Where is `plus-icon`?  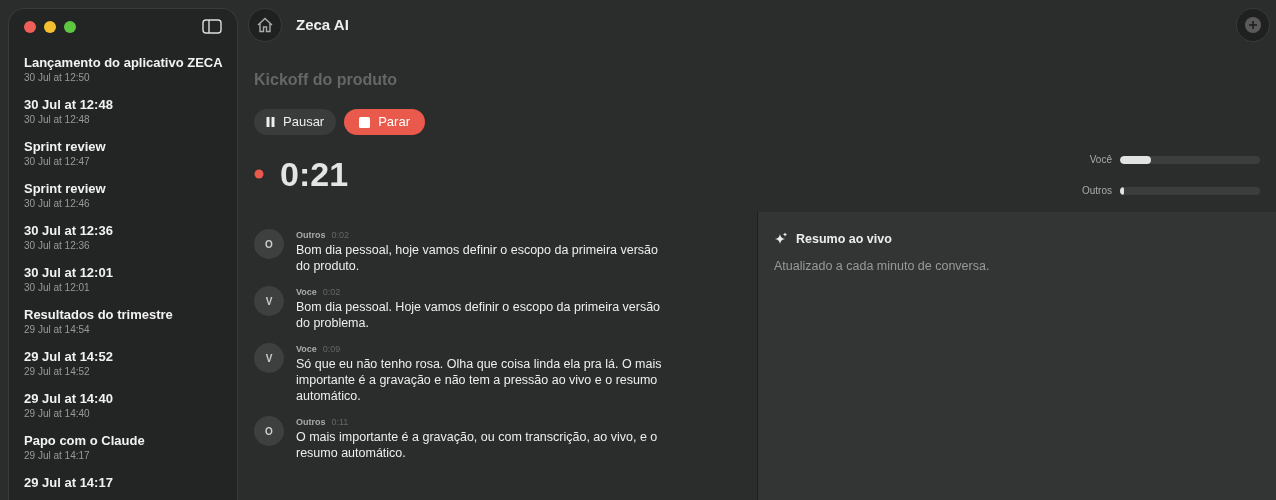 plus-icon is located at coordinates (1253, 25).